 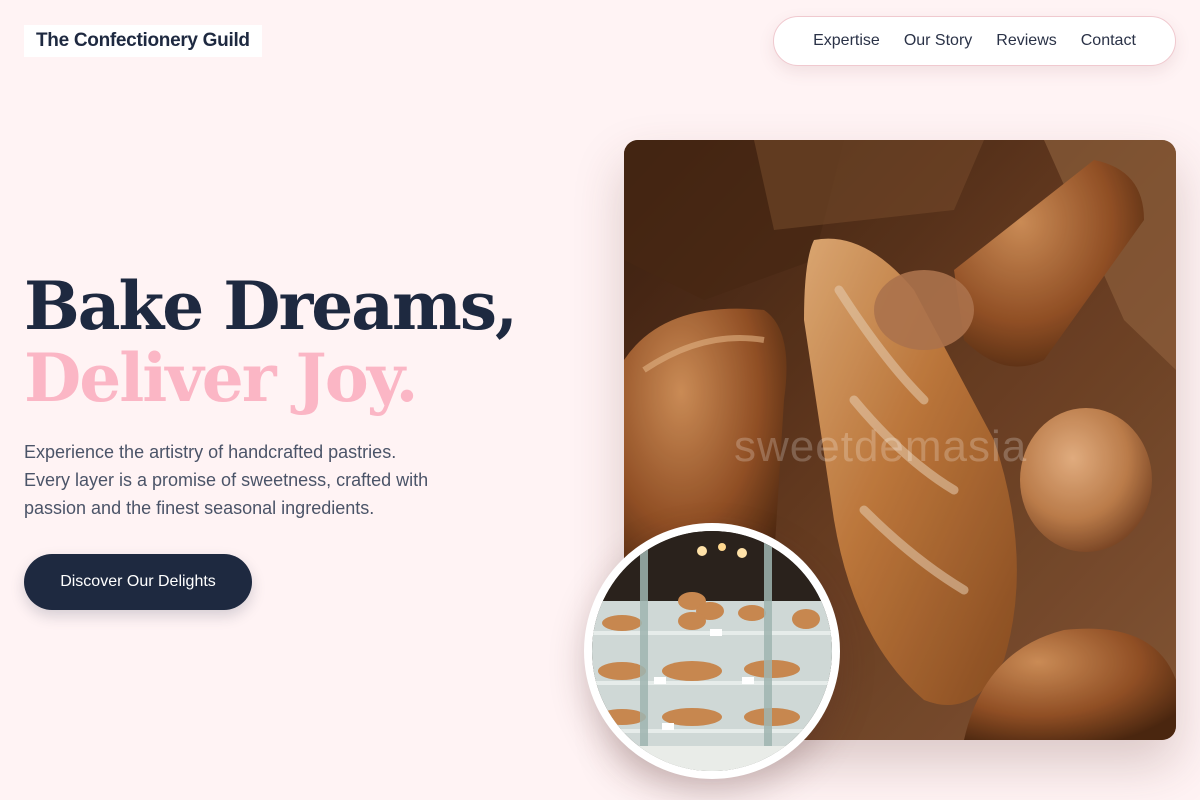 I want to click on nav-link-reviews: Reviews, so click(x=1026, y=41).